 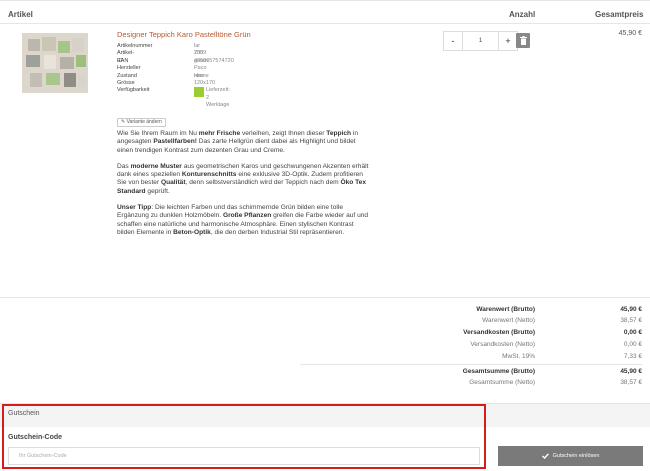 I want to click on attr-label: Artikelnummer, so click(x=135, y=46).